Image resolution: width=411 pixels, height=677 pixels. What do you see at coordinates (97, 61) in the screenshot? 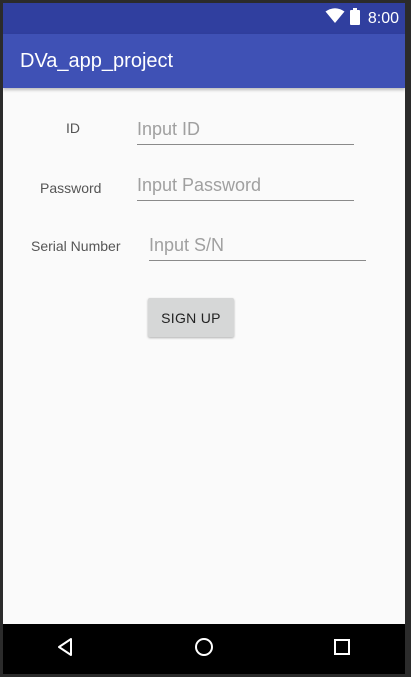
I see `app-title: DVa_app_project` at bounding box center [97, 61].